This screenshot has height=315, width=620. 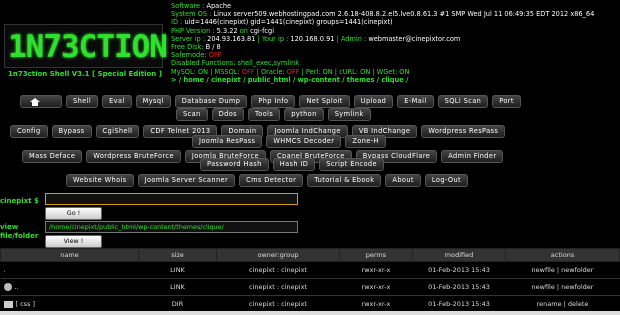 I want to click on menu-tools: Tools, so click(x=264, y=114).